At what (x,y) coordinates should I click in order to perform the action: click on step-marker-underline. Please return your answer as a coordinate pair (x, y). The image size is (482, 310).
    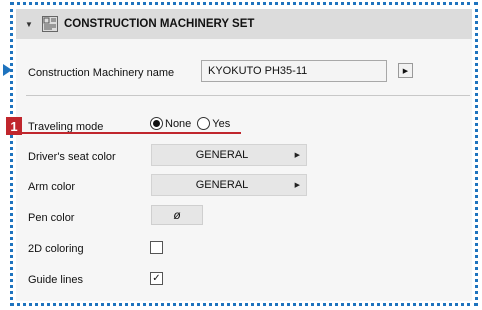
    Looking at the image, I should click on (128, 133).